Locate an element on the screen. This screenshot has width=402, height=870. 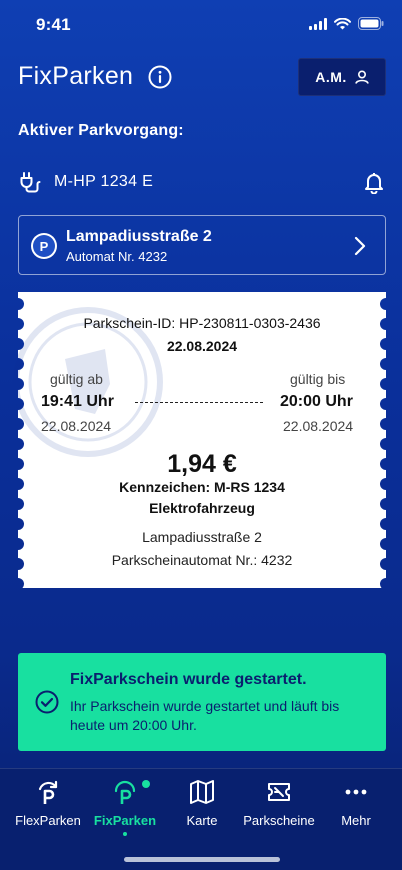
location-card: P Lampadiusstraße 2 Automat Nr. 4232 is located at coordinates (202, 245).